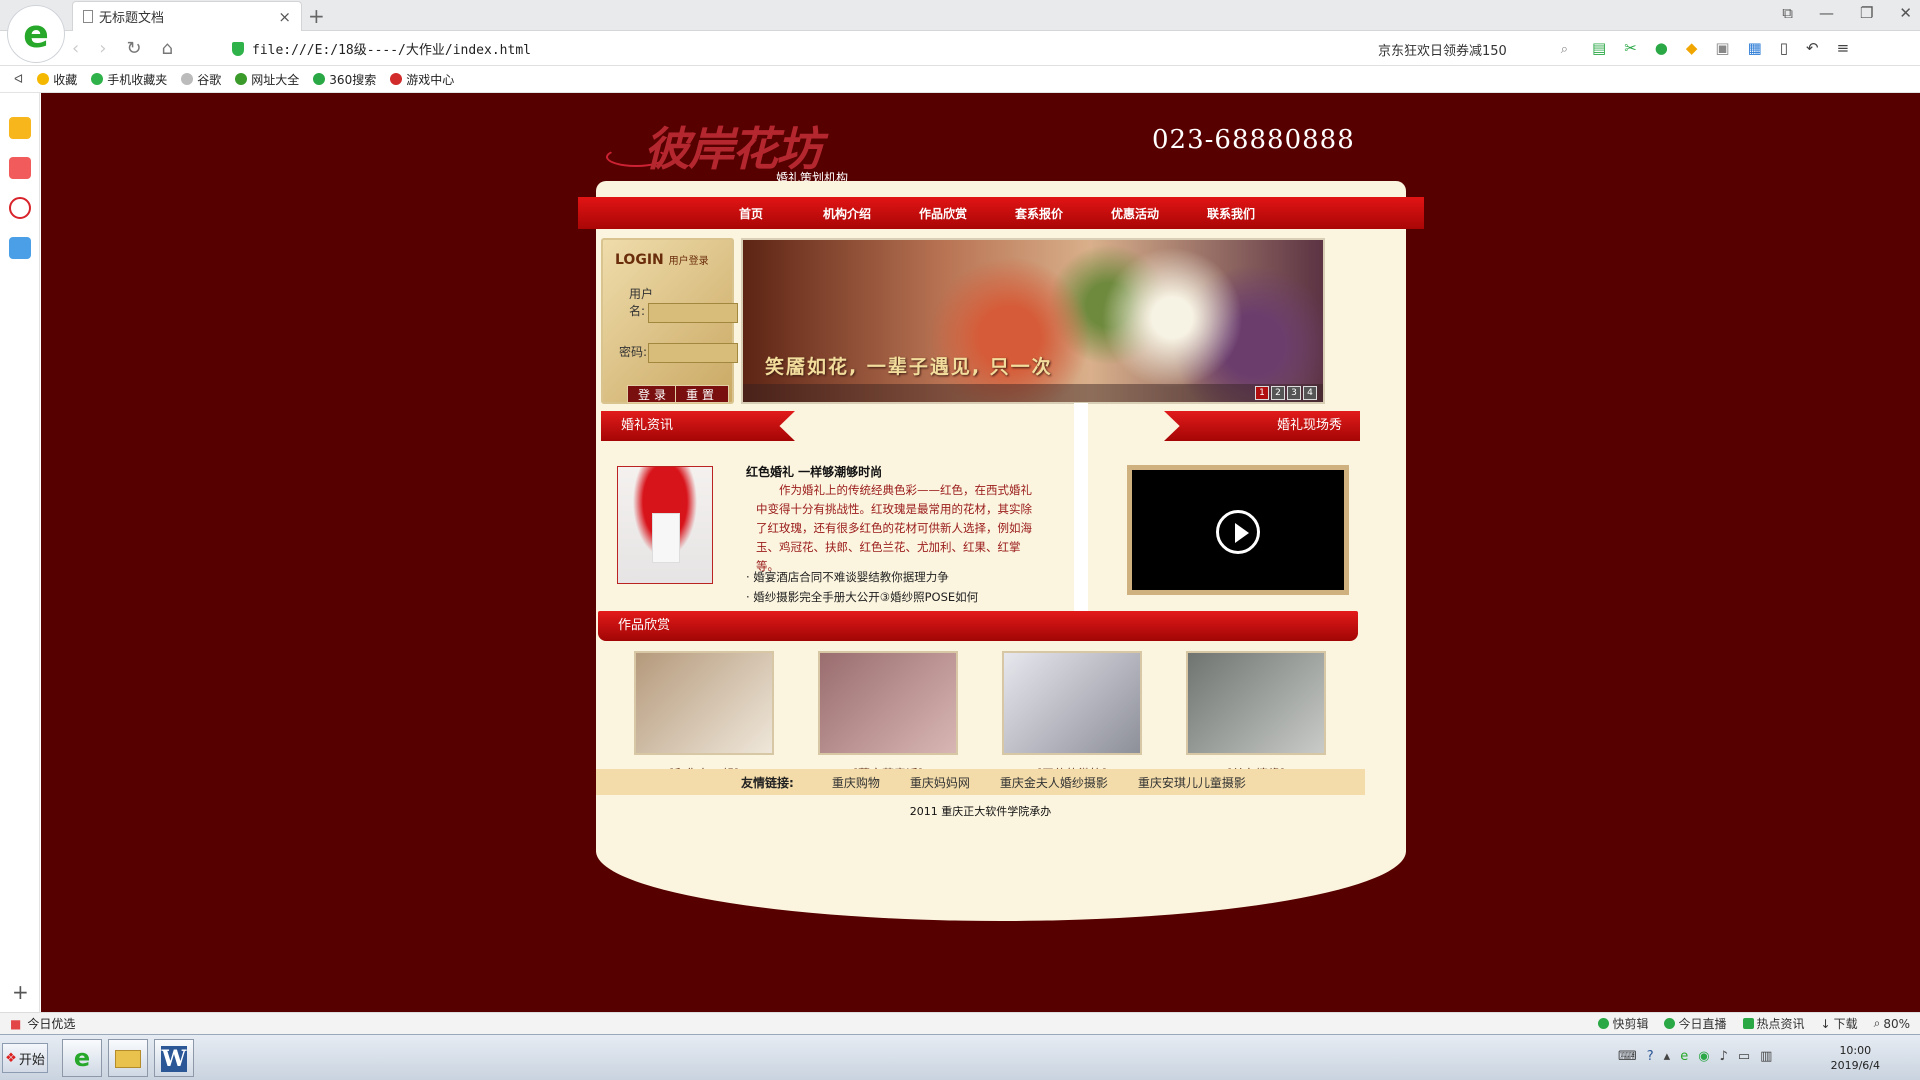  Describe the element at coordinates (1033, 321) in the screenshot. I see `banner-slideshow: 笑靥如花, 一辈子遇见, 只一次 1 2 3 4` at that location.